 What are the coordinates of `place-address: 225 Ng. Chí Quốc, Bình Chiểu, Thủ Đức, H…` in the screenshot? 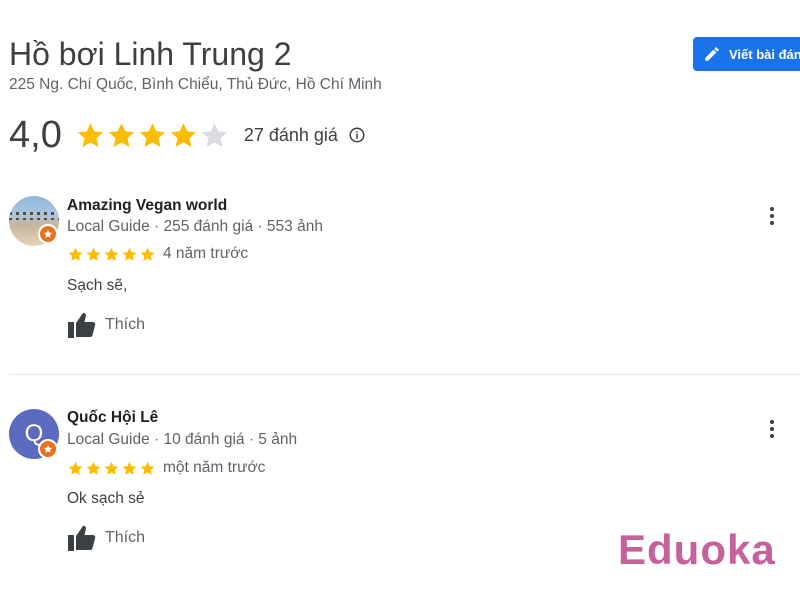 It's located at (195, 84).